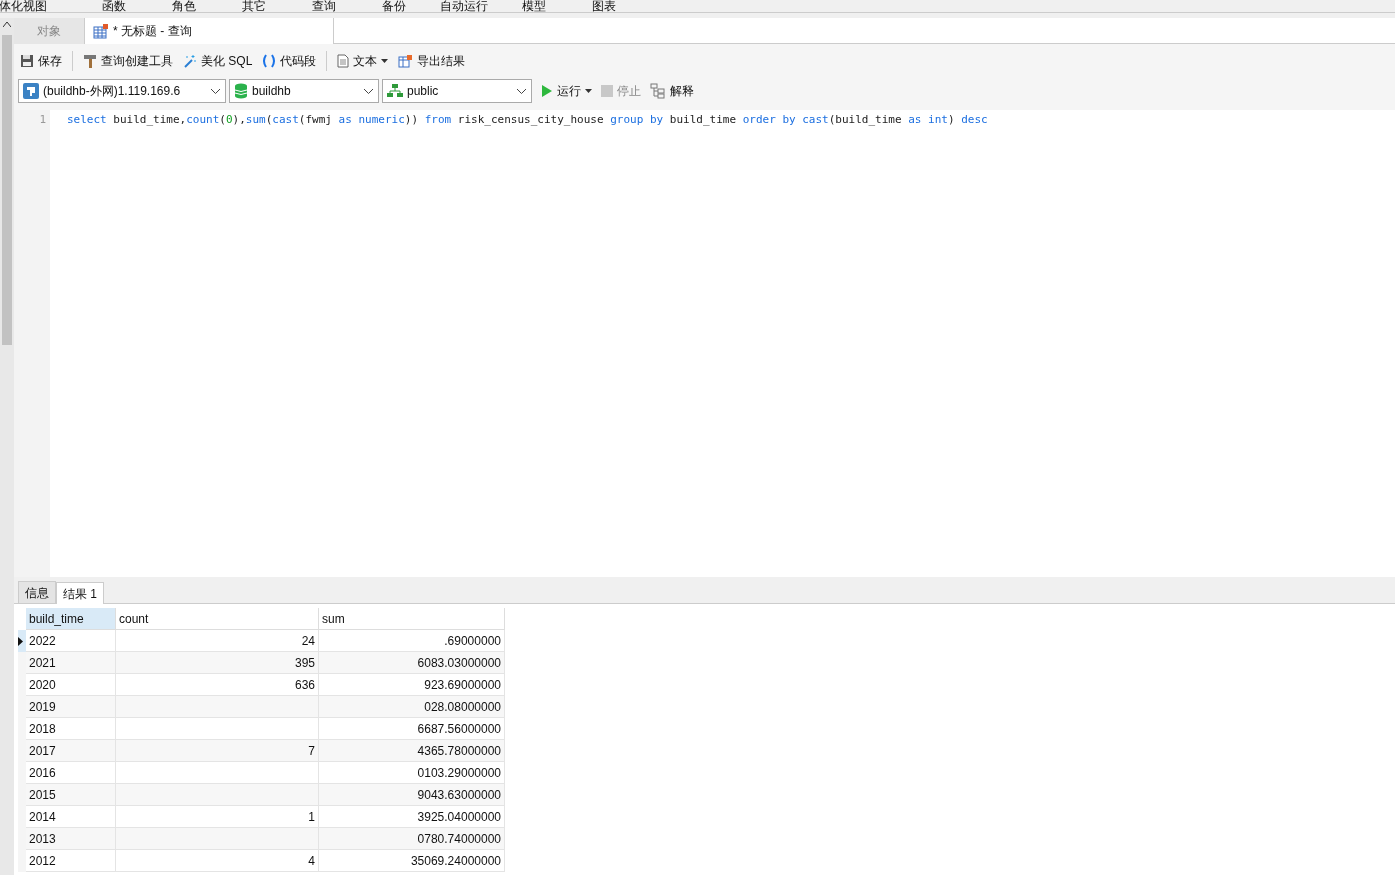 The height and width of the screenshot is (875, 1395). What do you see at coordinates (412, 685) in the screenshot?
I see `table-cell: 923.69000000` at bounding box center [412, 685].